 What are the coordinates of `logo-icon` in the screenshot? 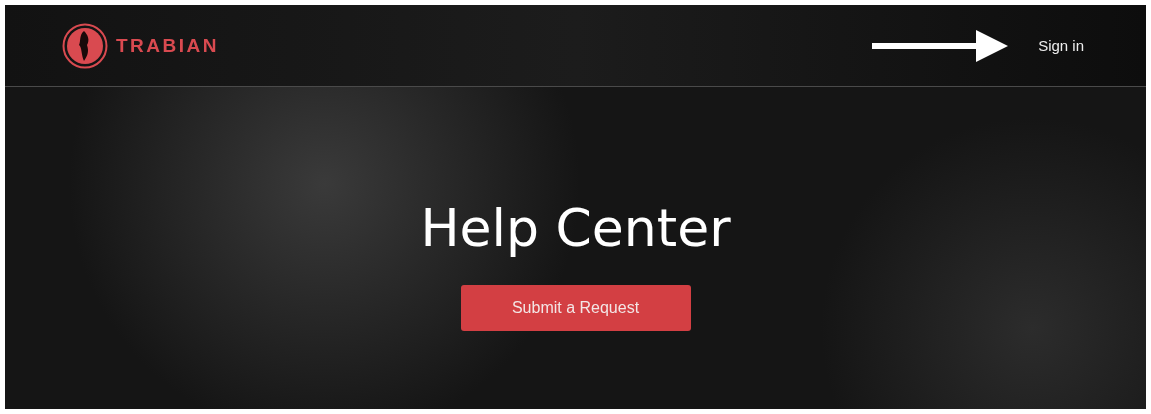 It's located at (85, 45).